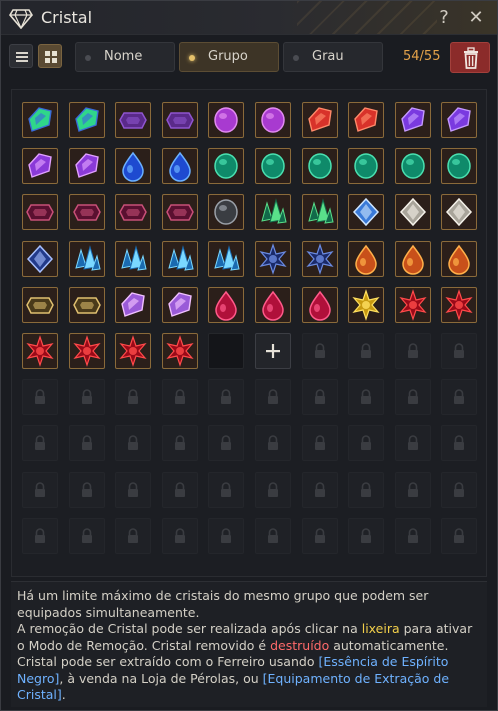  I want to click on trash-button, so click(470, 57).